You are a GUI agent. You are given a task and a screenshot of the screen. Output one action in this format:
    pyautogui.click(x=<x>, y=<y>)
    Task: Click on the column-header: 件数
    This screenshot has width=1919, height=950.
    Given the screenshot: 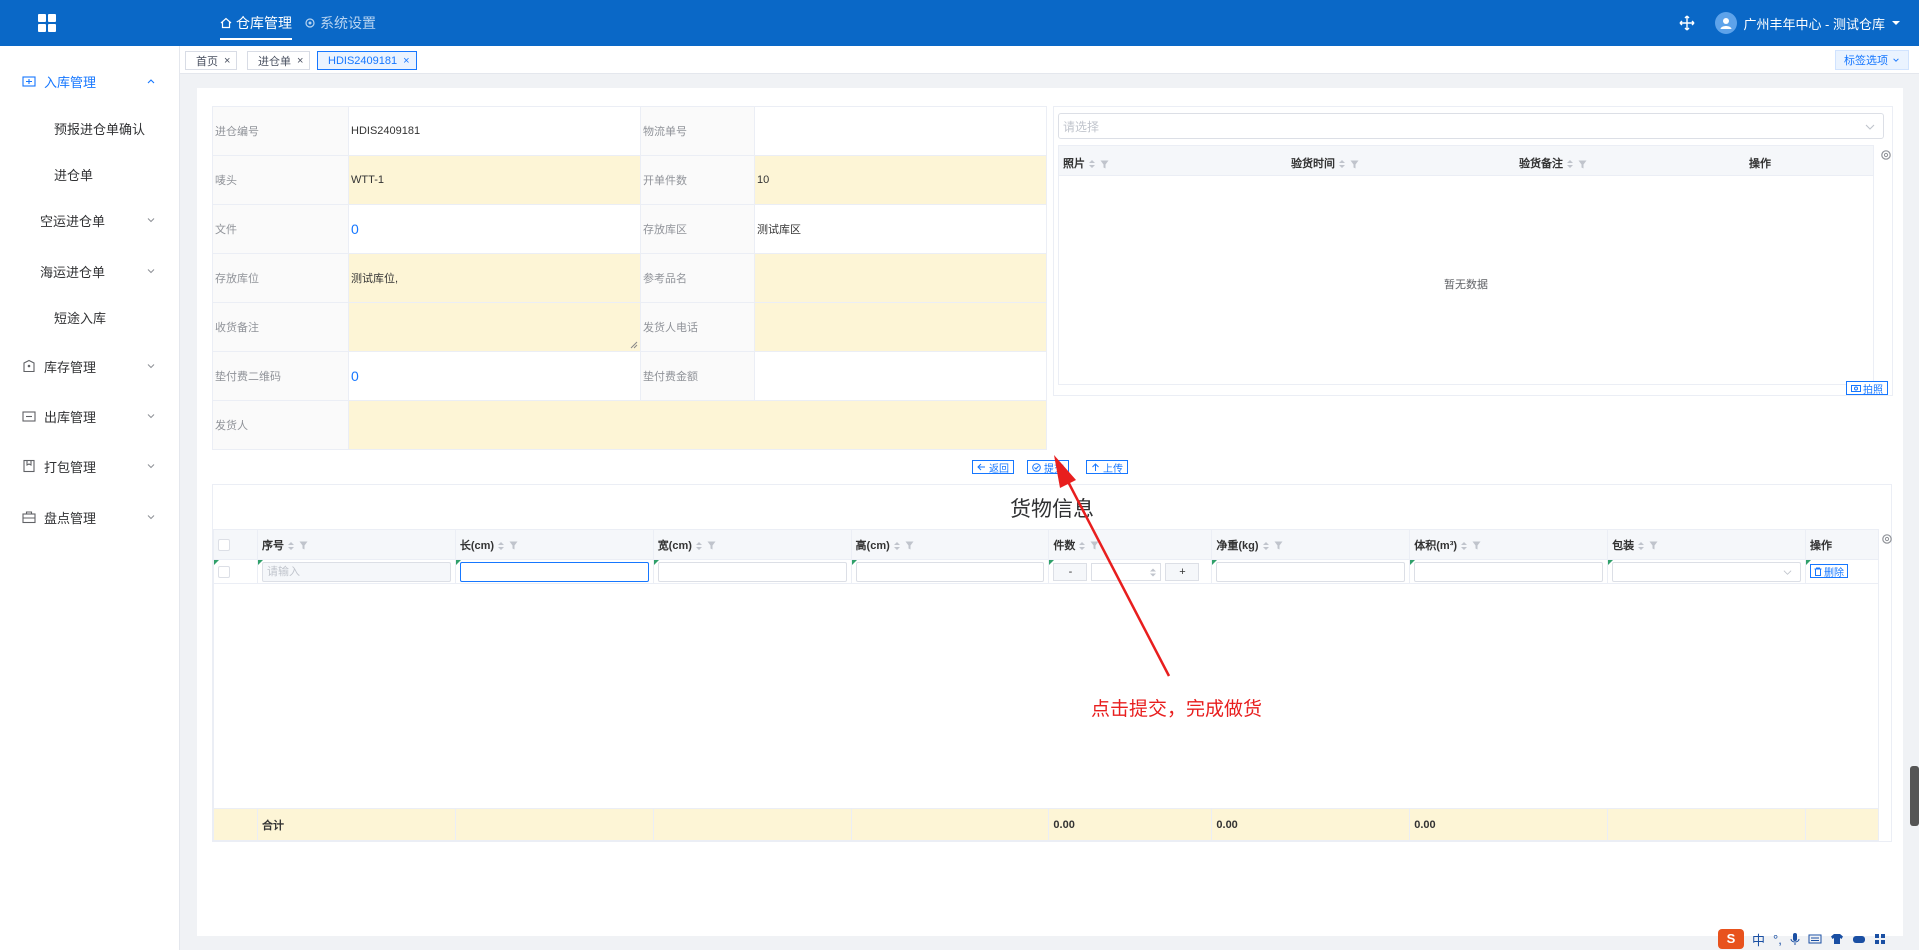 What is the action you would take?
    pyautogui.click(x=1130, y=544)
    